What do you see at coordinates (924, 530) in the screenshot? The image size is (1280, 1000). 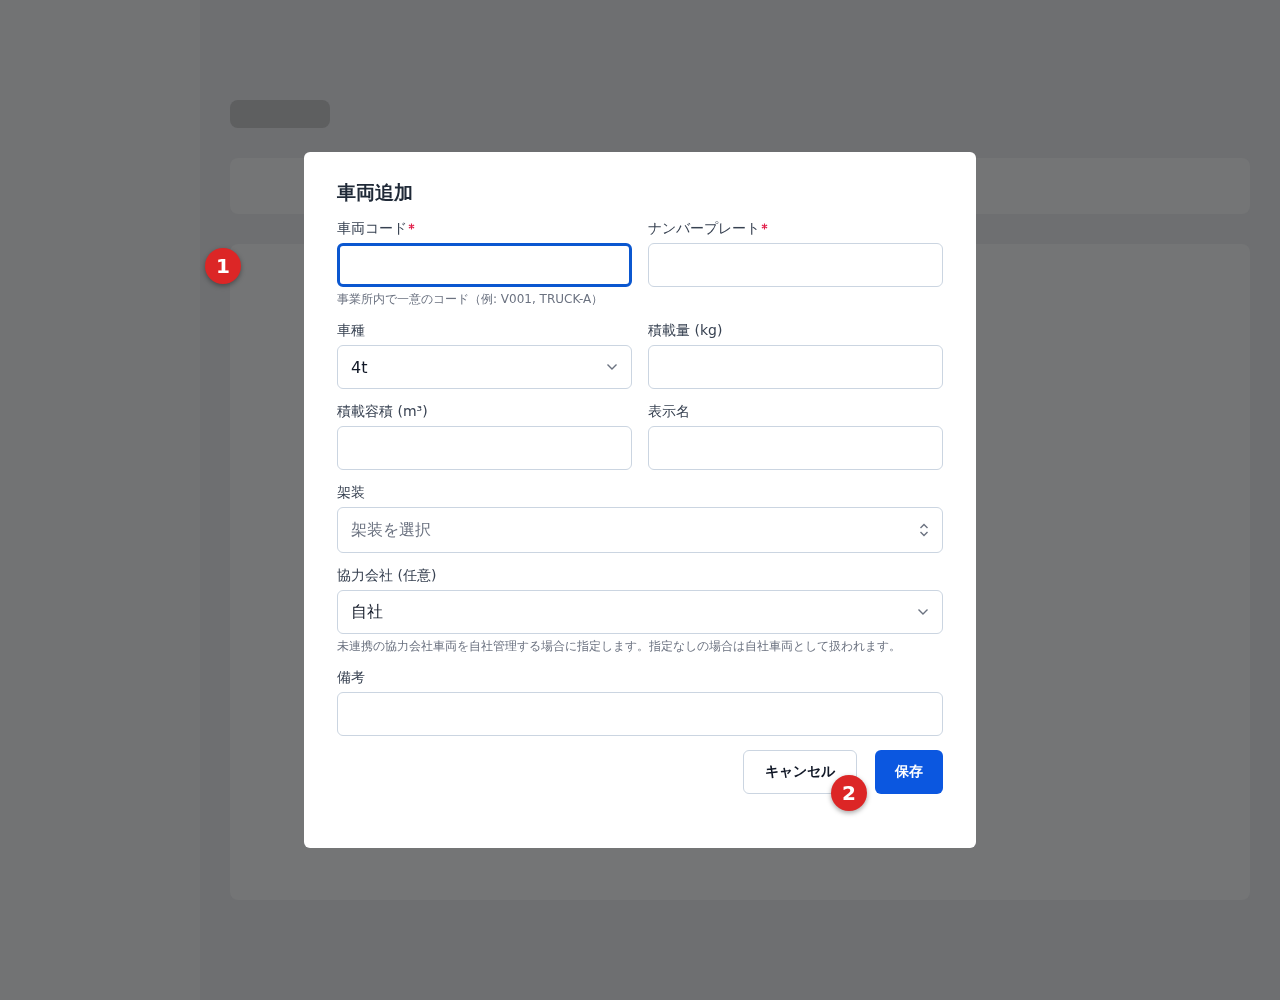 I see `chevron-up-down-icon` at bounding box center [924, 530].